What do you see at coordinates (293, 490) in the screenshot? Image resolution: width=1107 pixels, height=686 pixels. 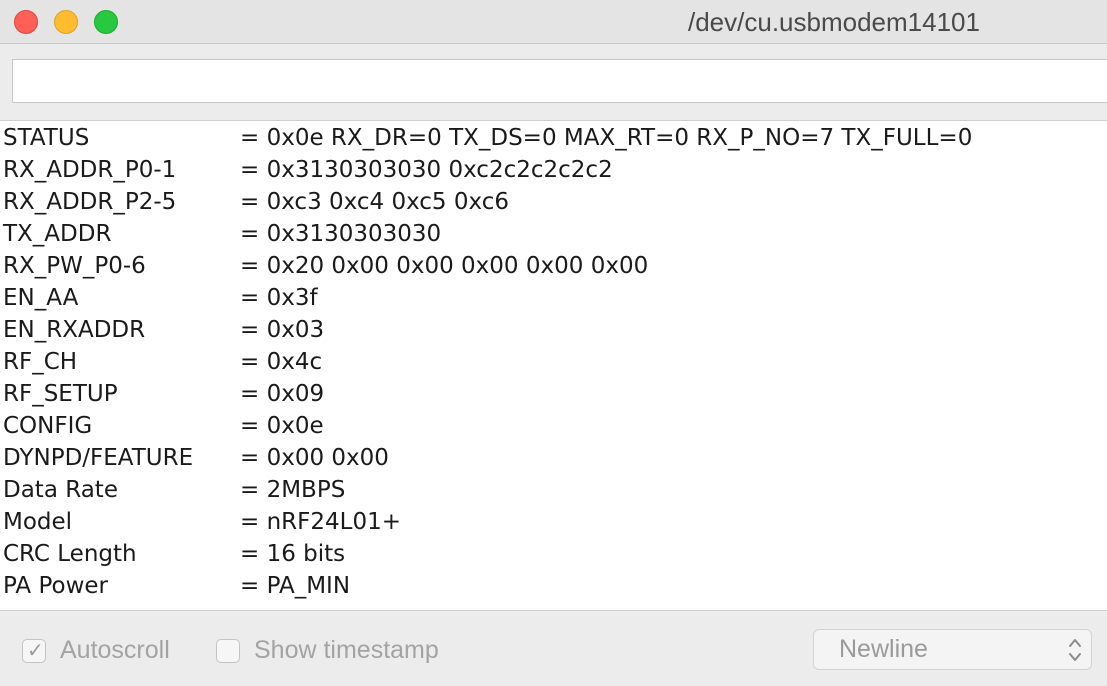 I see `output-line-value: = 2MBPS` at bounding box center [293, 490].